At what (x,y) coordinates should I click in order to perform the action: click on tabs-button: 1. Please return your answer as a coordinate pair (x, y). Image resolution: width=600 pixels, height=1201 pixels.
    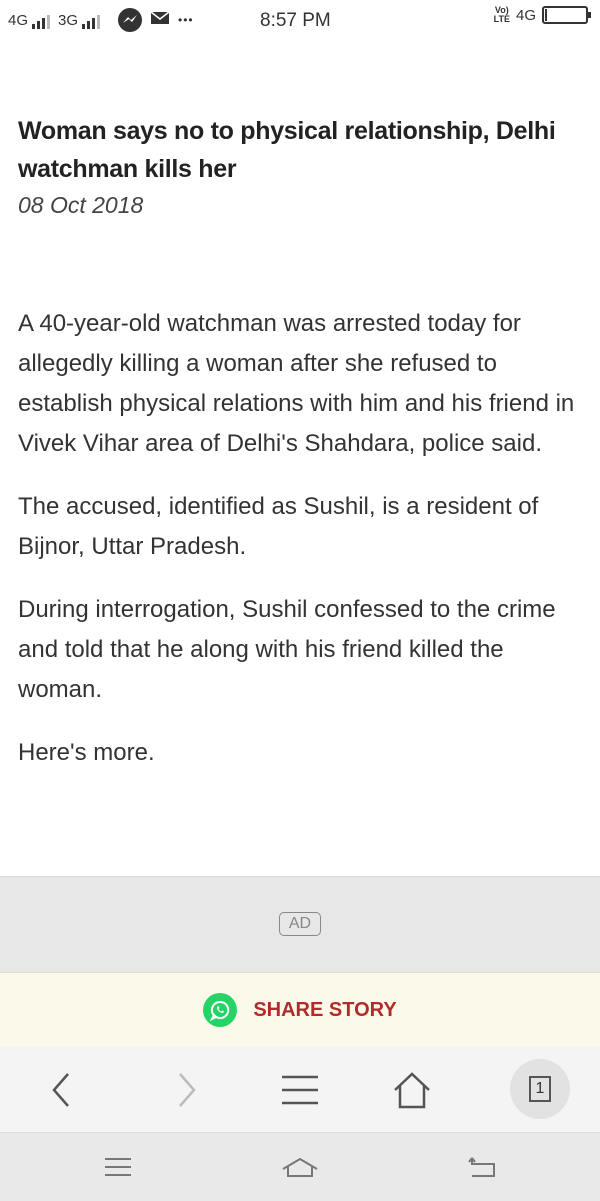
    Looking at the image, I should click on (540, 1089).